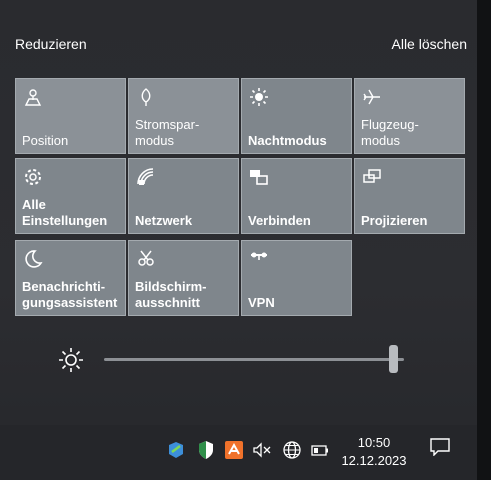 This screenshot has width=491, height=480. I want to click on tile-label: Bildschirm- ausschnitt, so click(171, 294).